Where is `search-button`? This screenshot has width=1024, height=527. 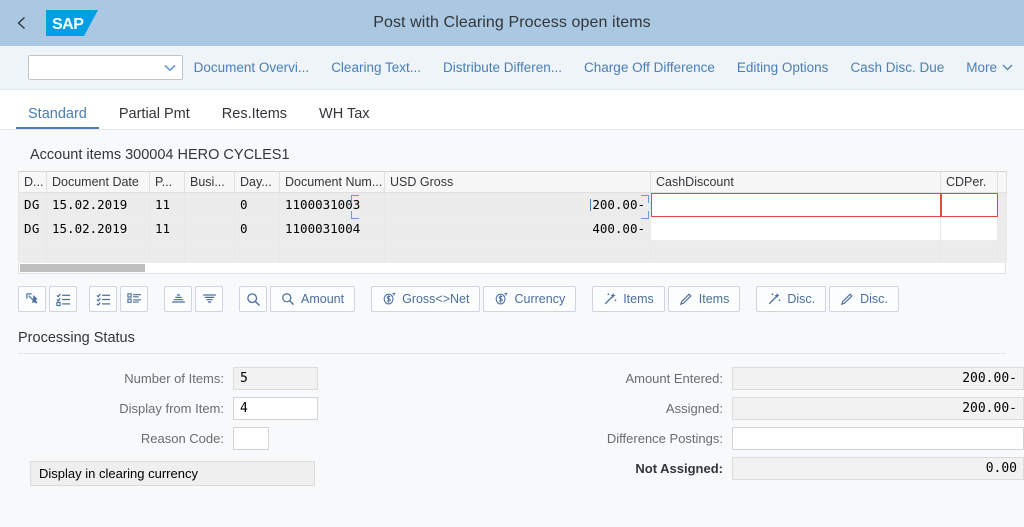
search-button is located at coordinates (253, 299).